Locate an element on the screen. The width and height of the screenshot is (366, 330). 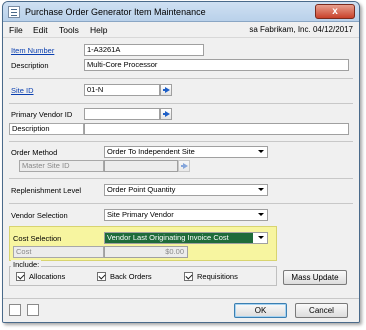
order-method-label: Order Method is located at coordinates (34, 152).